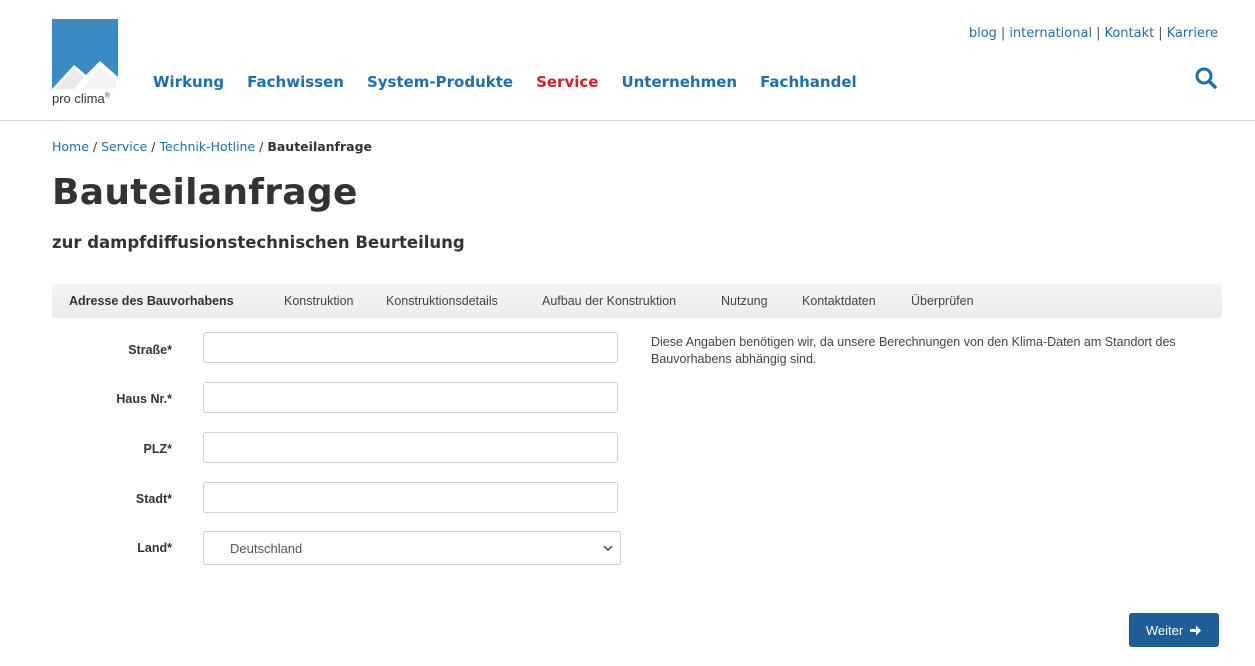 This screenshot has width=1255, height=666. What do you see at coordinates (410, 447) in the screenshot?
I see `zip-input` at bounding box center [410, 447].